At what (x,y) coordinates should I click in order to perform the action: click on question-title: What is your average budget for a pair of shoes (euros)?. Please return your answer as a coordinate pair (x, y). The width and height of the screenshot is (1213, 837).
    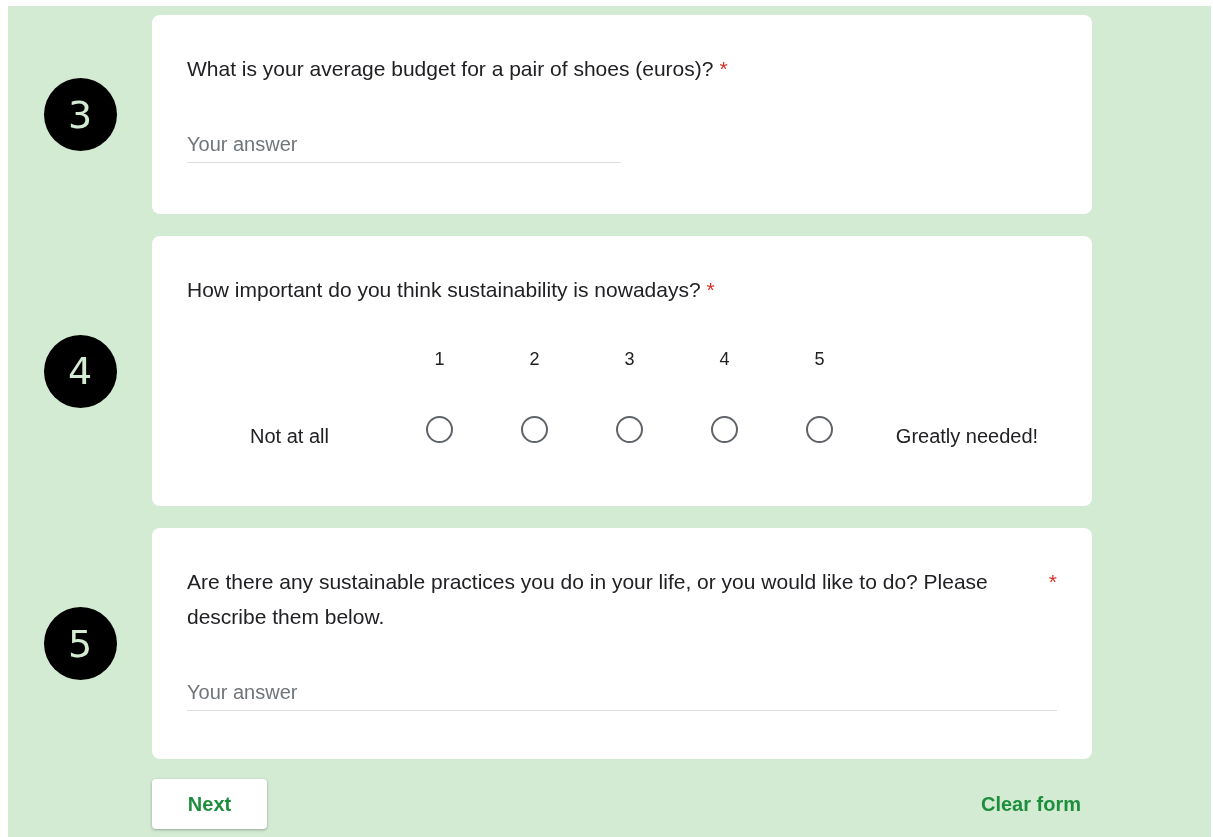
    Looking at the image, I should click on (451, 69).